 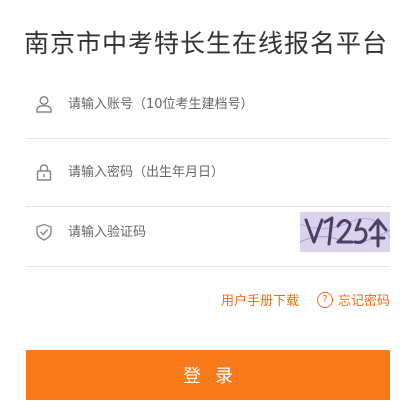 What do you see at coordinates (208, 375) in the screenshot?
I see `login-button: 登录` at bounding box center [208, 375].